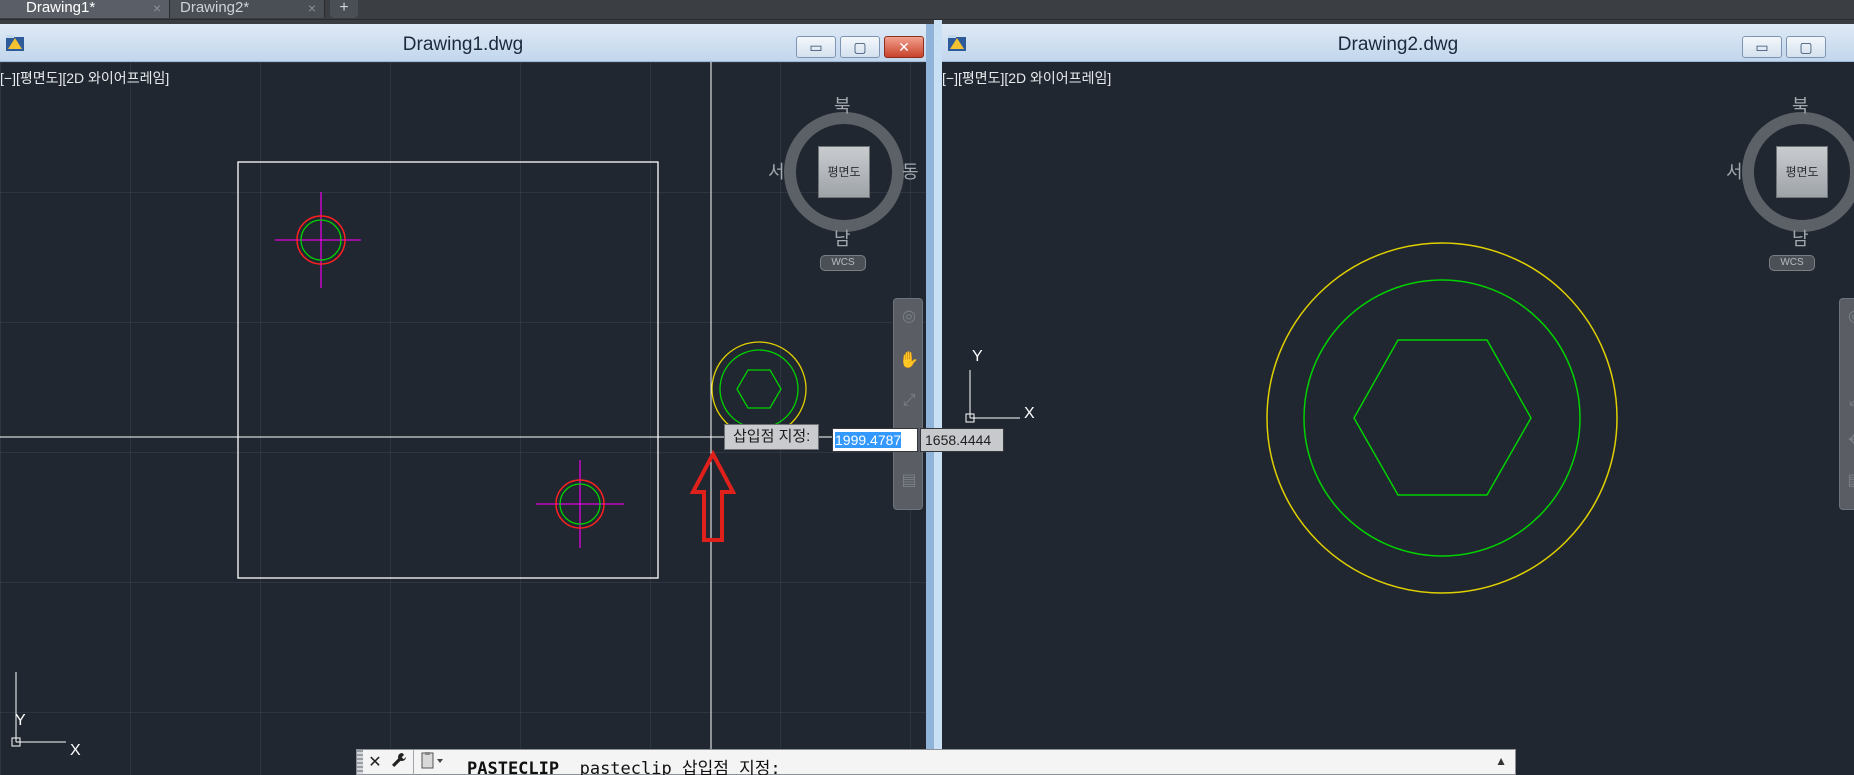  I want to click on document-tab-strip: Drawing1* × Drawing2* × +, so click(927, 10).